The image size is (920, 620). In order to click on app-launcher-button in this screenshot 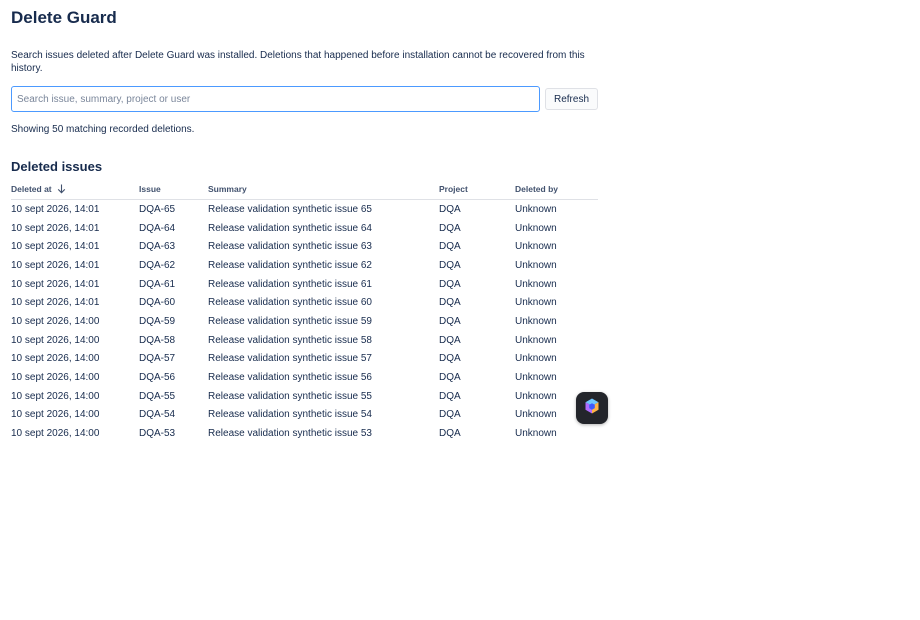, I will do `click(592, 408)`.